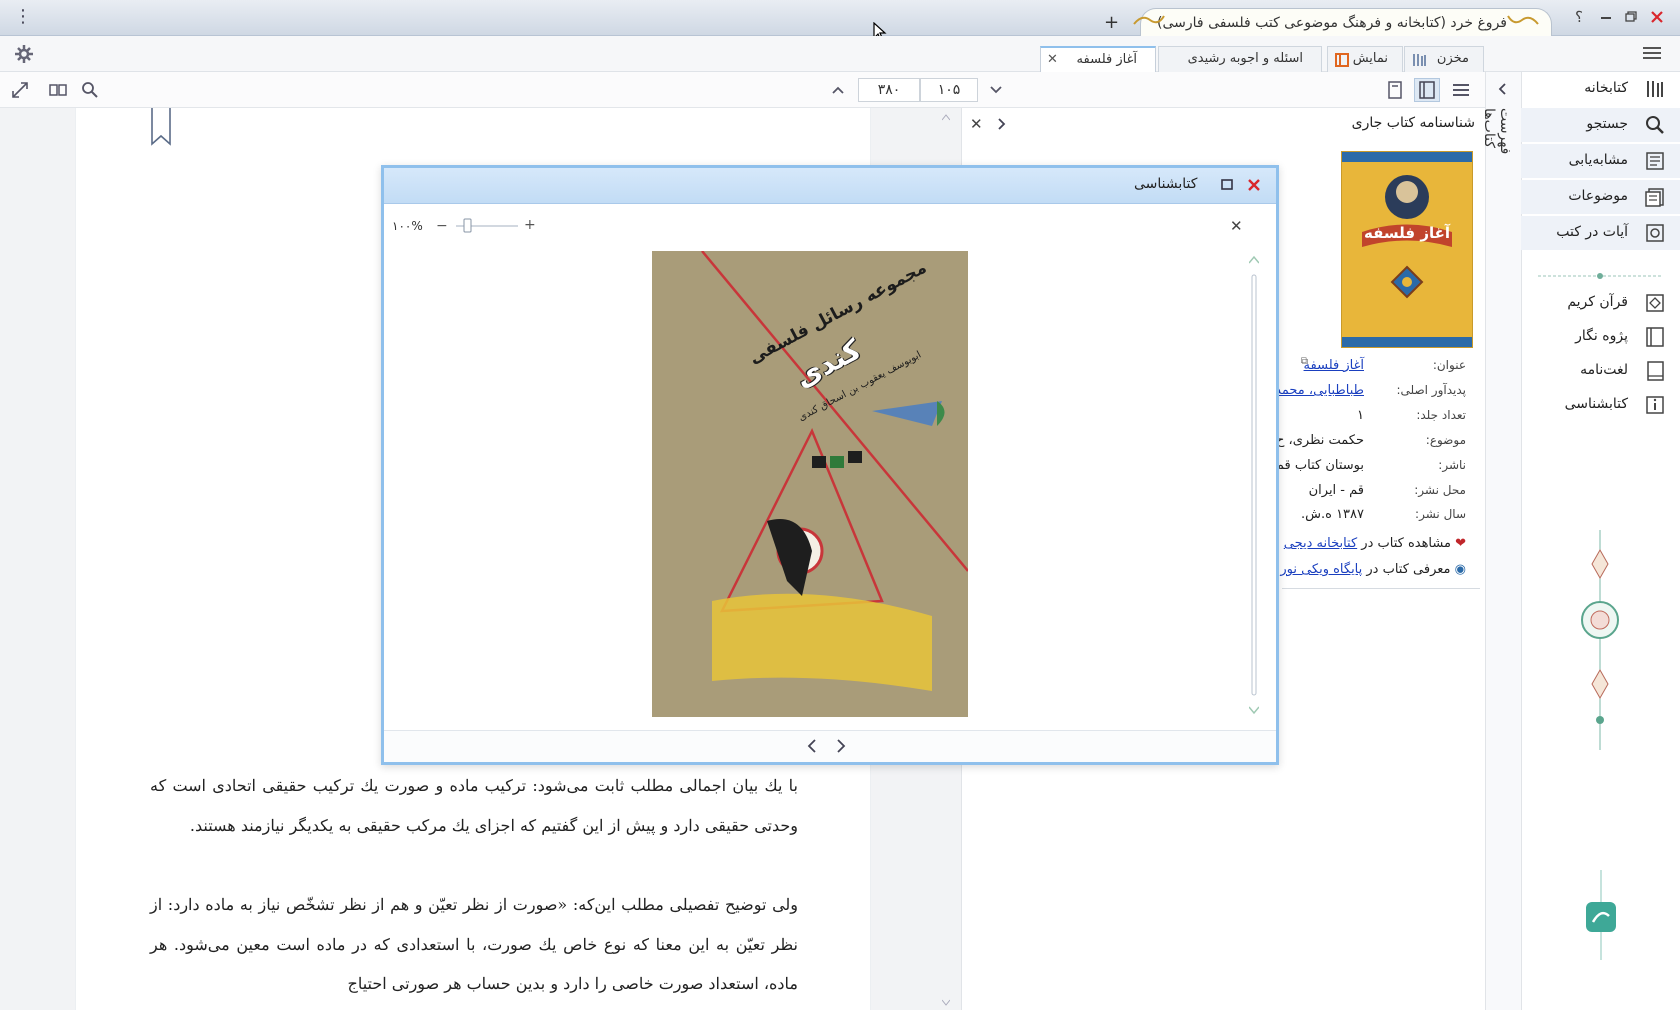  I want to click on sidebar-item-notes: پژوه نگار, so click(1600, 337).